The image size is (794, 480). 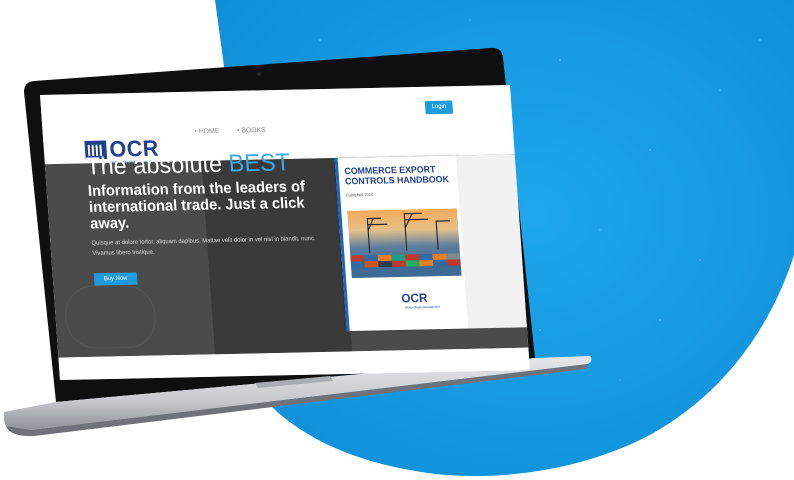 I want to click on hero-headline: The absolute BEST, so click(x=188, y=165).